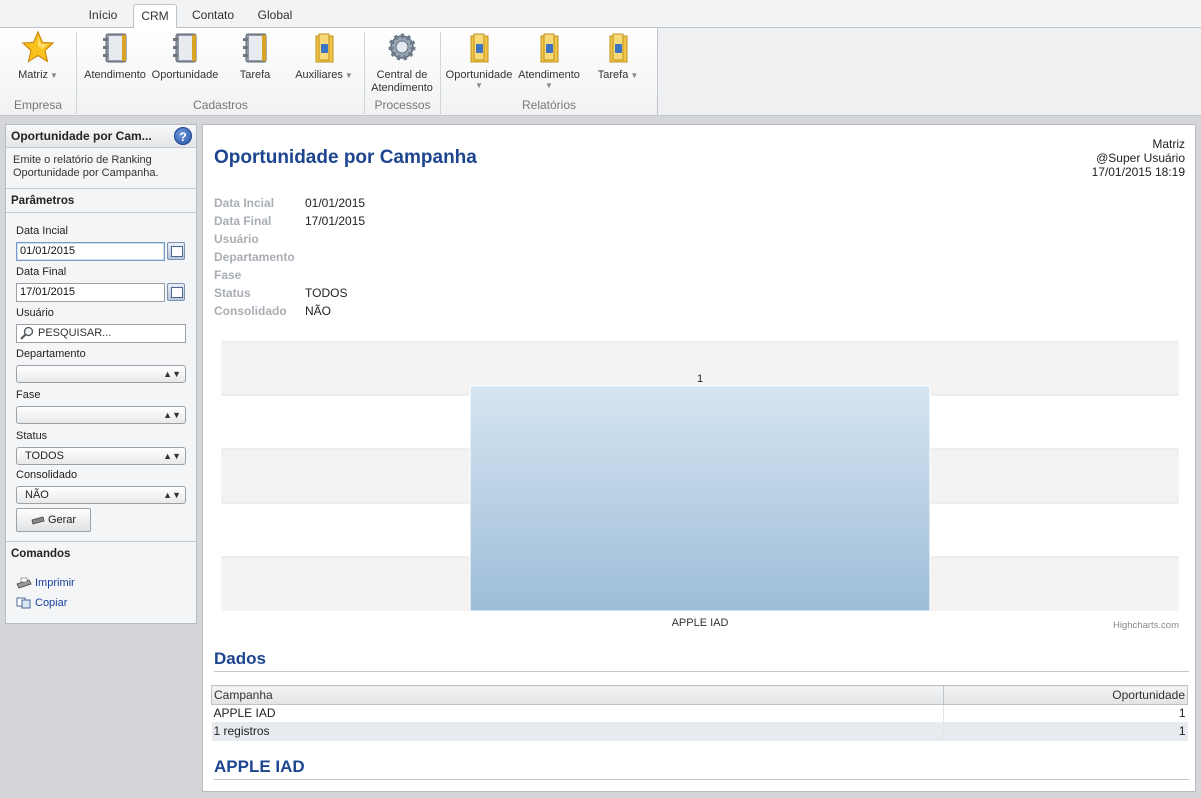 The width and height of the screenshot is (1201, 798). What do you see at coordinates (38, 56) in the screenshot?
I see `matriz-button: Matriz ▼` at bounding box center [38, 56].